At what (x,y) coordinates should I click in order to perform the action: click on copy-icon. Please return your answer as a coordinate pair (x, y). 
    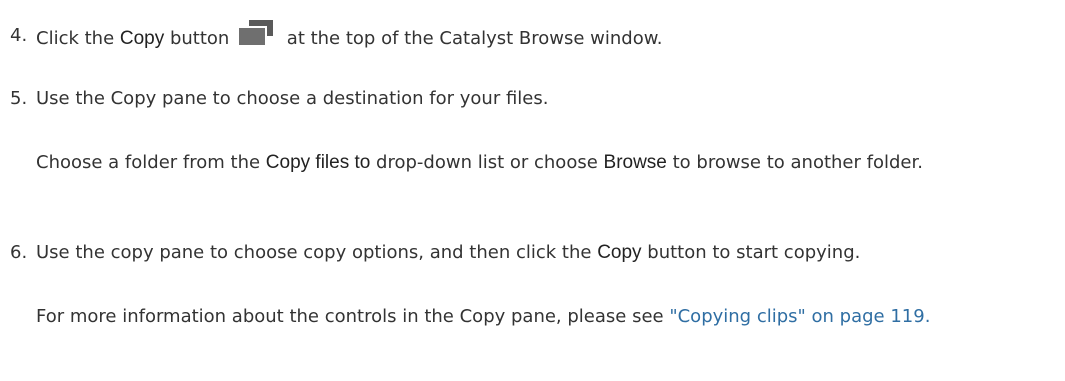
    Looking at the image, I should click on (257, 33).